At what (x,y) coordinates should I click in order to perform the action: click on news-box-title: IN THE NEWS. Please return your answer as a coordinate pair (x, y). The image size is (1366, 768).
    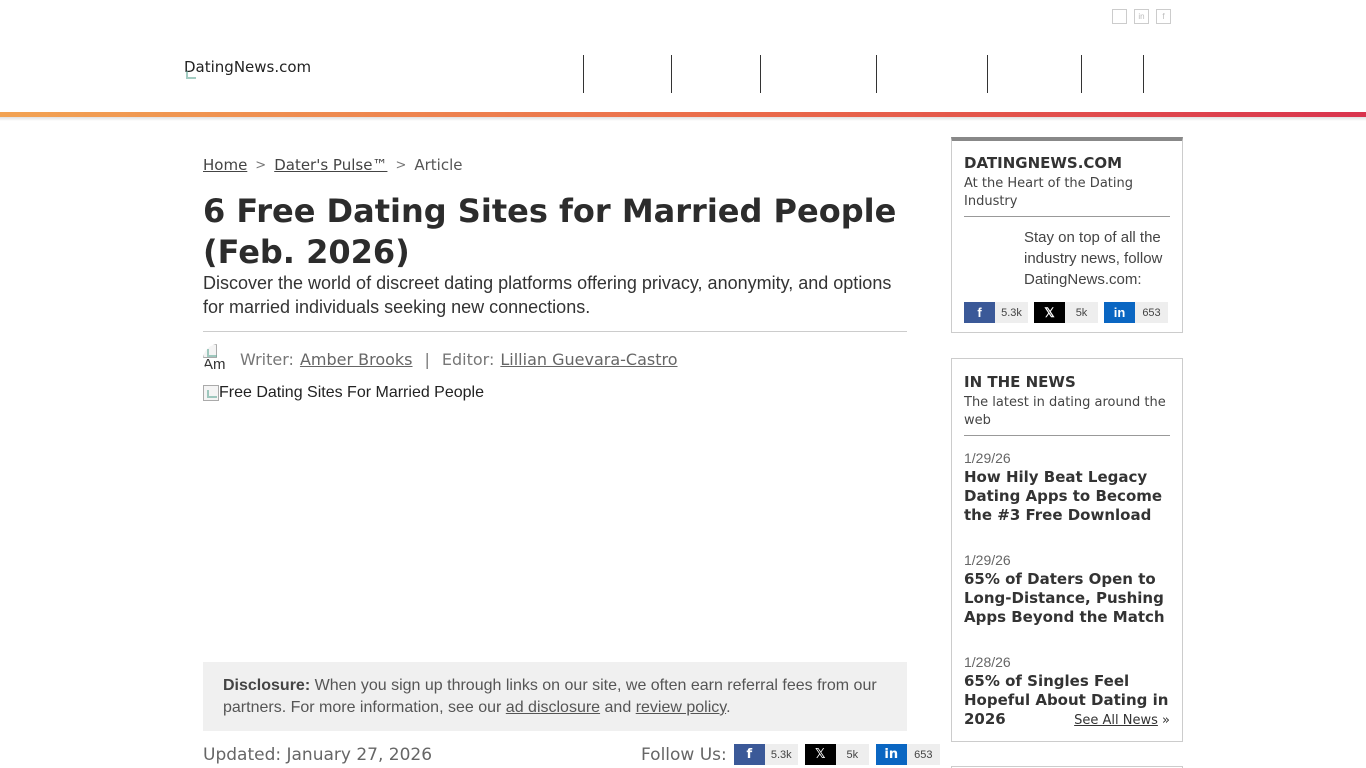
    Looking at the image, I should click on (1020, 382).